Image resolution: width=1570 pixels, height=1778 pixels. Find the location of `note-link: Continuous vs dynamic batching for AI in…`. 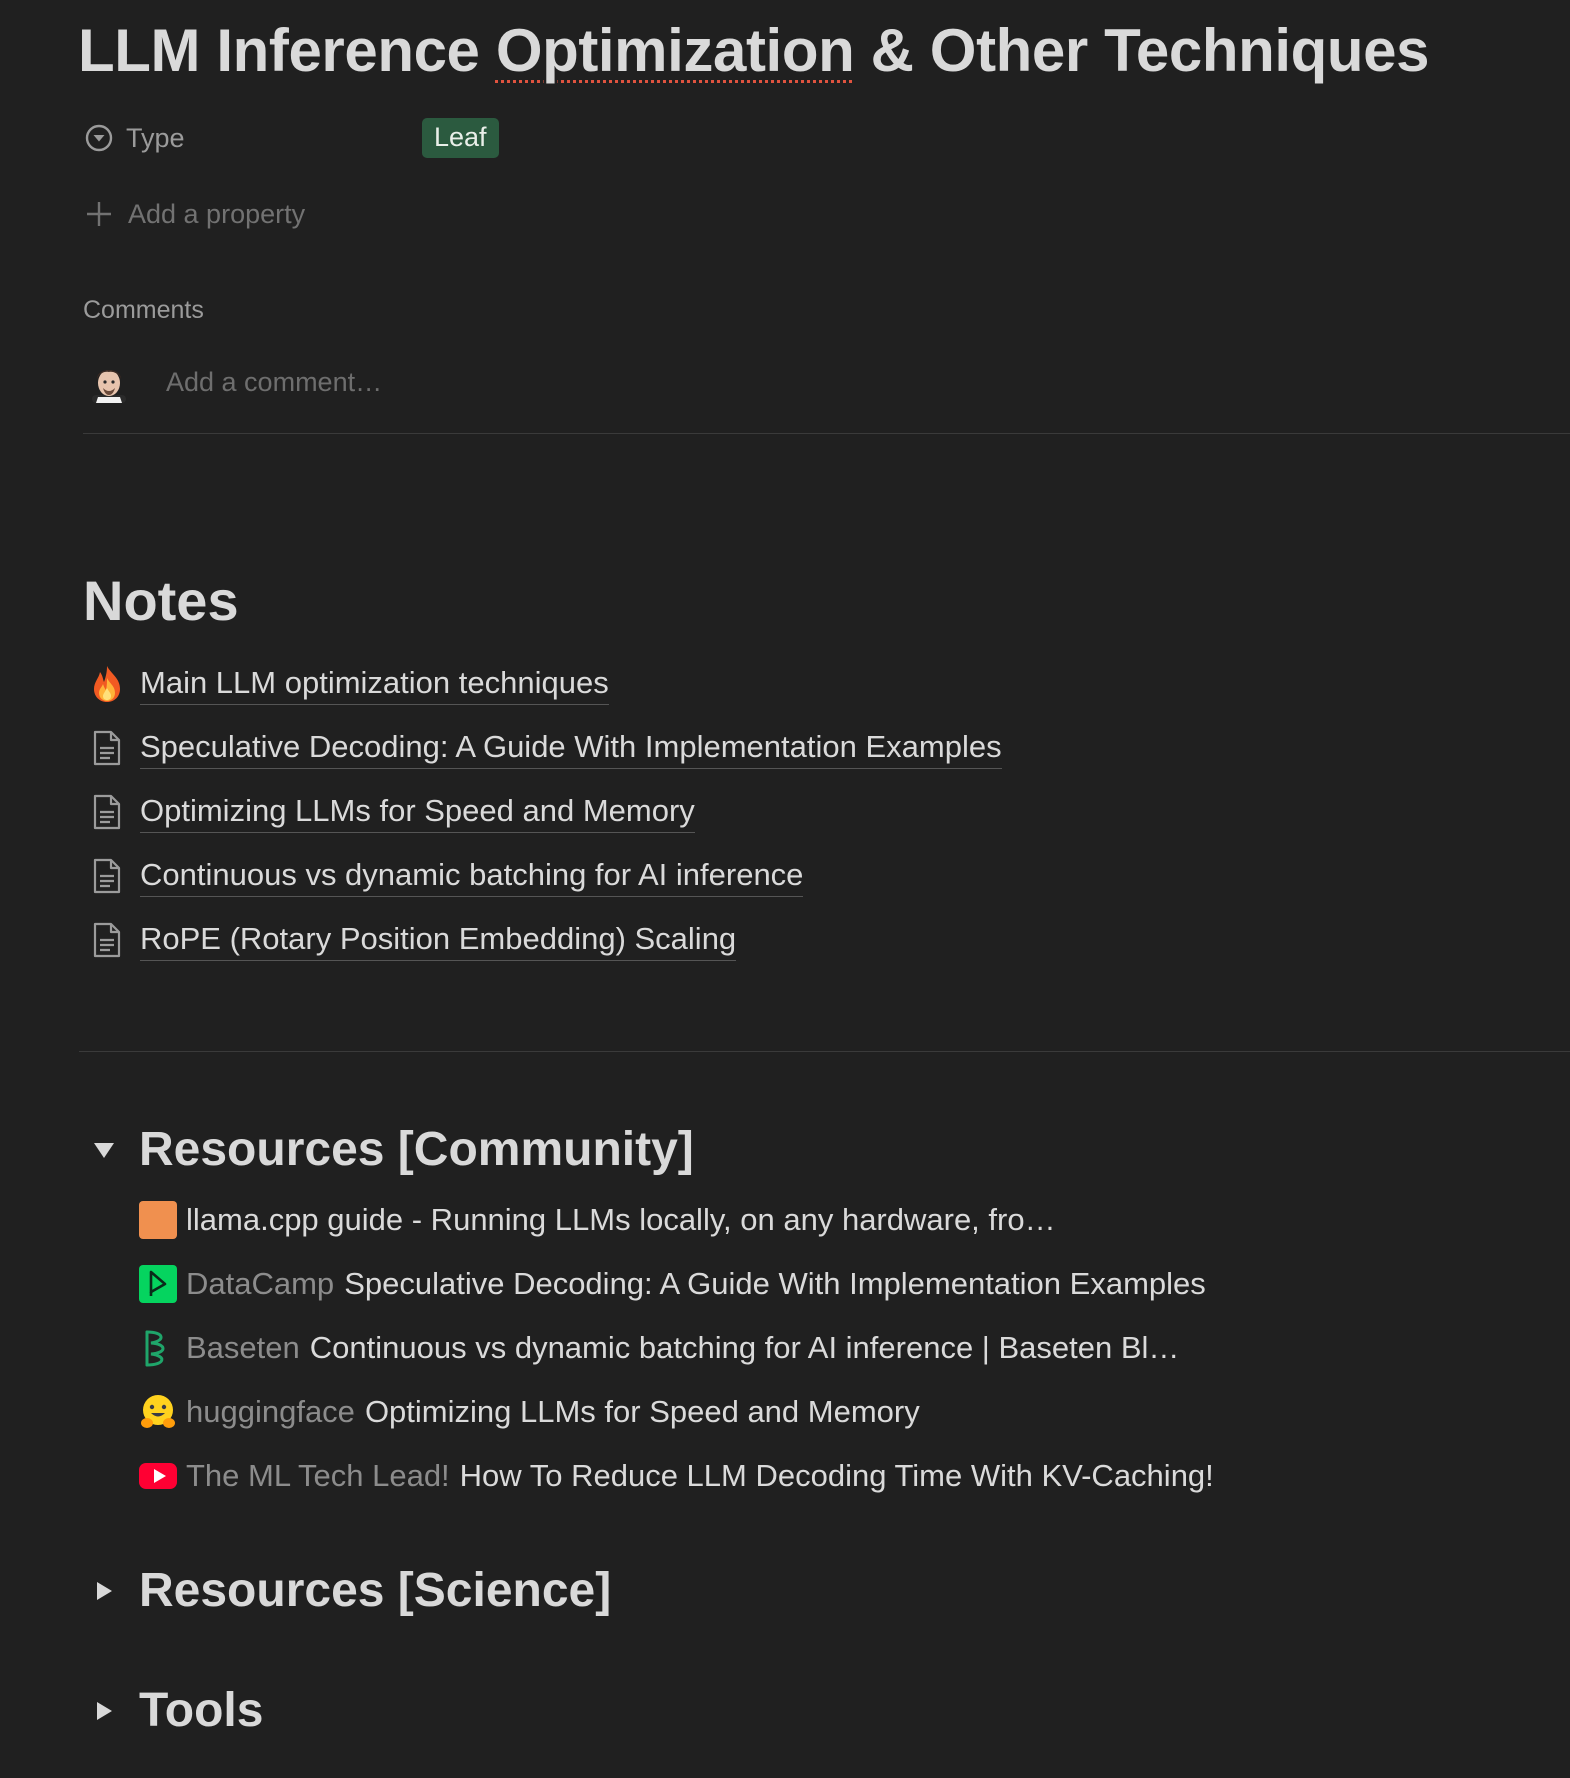

note-link: Continuous vs dynamic batching for AI in… is located at coordinates (472, 876).